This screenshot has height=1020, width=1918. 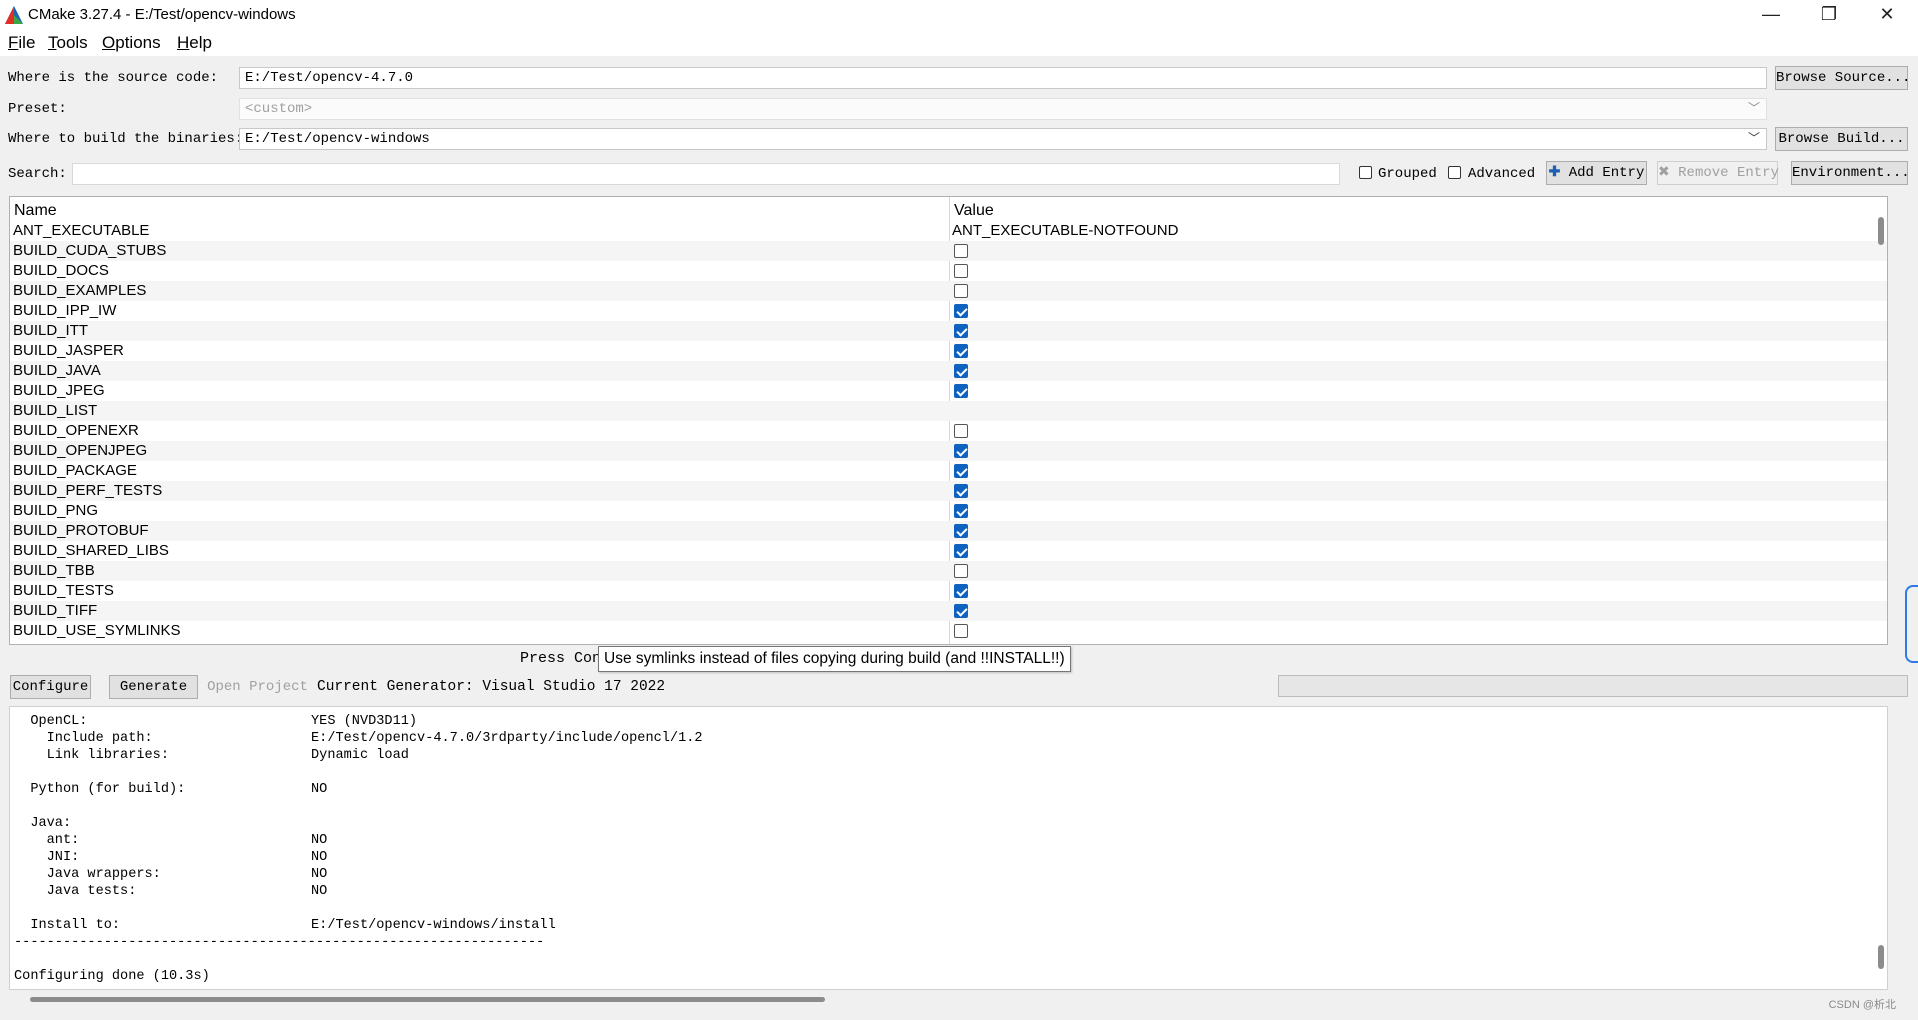 I want to click on output-line: Install to:, so click(x=67, y=925).